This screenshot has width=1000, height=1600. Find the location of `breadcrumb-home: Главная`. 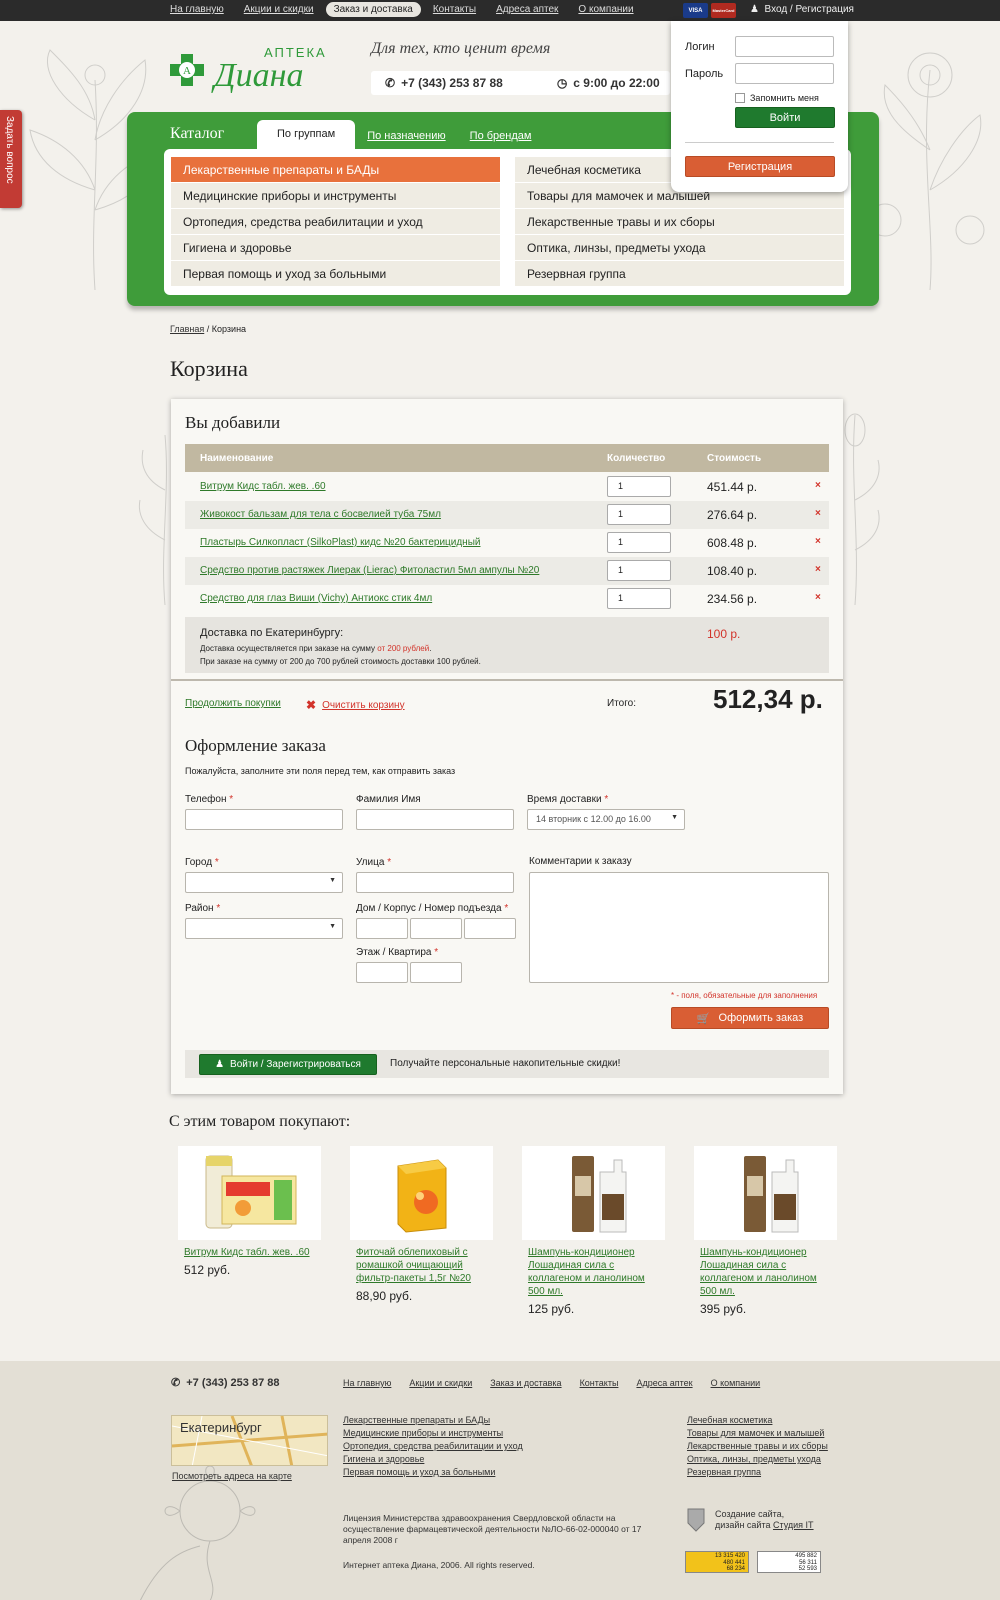

breadcrumb-home: Главная is located at coordinates (187, 329).